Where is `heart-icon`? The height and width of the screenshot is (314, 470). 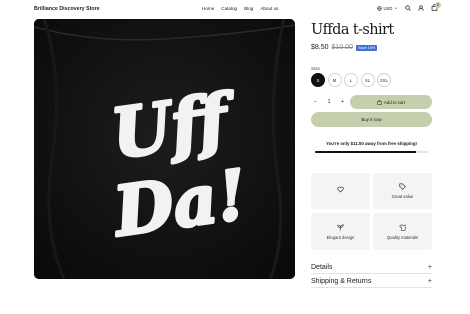 heart-icon is located at coordinates (340, 189).